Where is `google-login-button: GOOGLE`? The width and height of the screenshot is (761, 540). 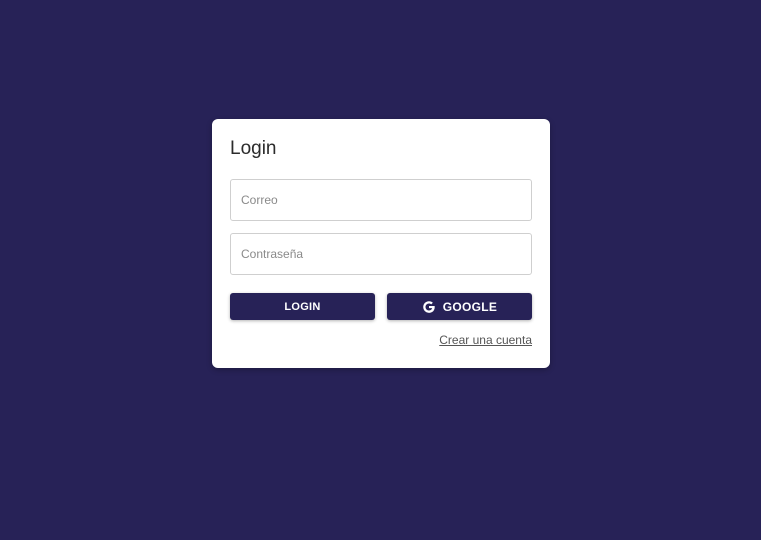
google-login-button: GOOGLE is located at coordinates (459, 306).